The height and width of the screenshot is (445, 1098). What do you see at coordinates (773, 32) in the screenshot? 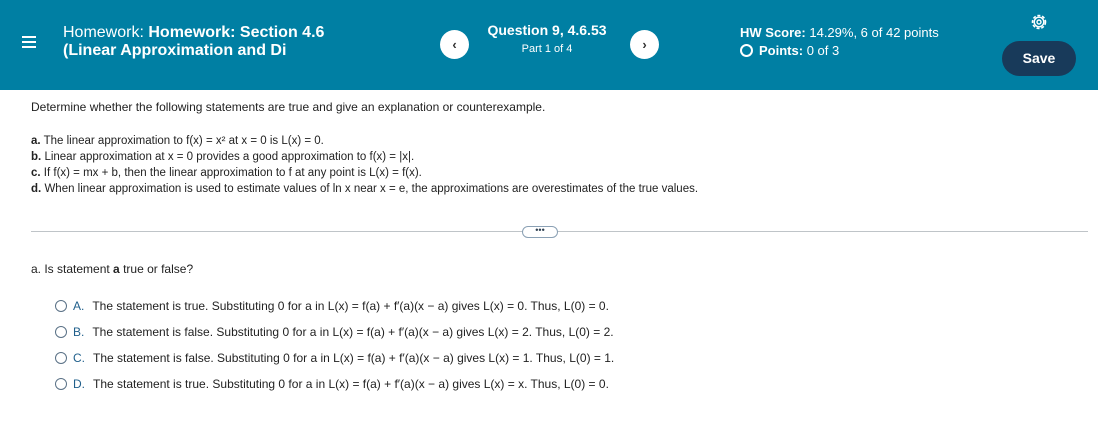
I see `hw-score-label: HW Score:` at bounding box center [773, 32].